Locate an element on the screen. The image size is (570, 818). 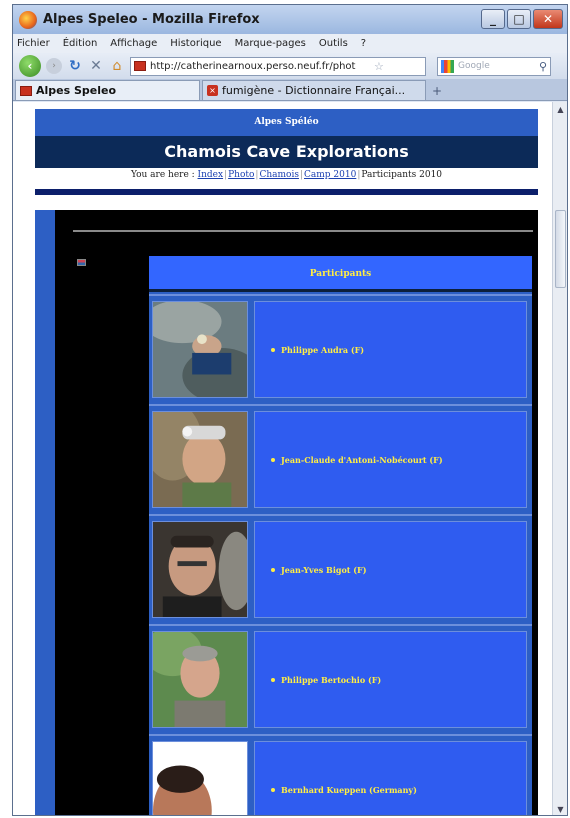
participant-name-cell: Philippe Bertochio (F) is located at coordinates (390, 679).